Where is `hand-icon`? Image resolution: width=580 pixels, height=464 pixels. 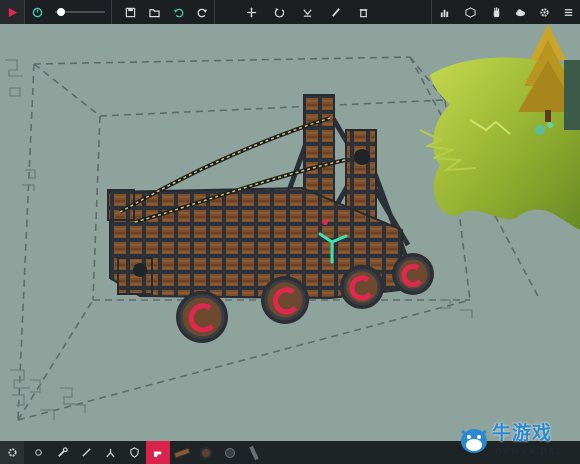
hand-icon is located at coordinates (496, 11).